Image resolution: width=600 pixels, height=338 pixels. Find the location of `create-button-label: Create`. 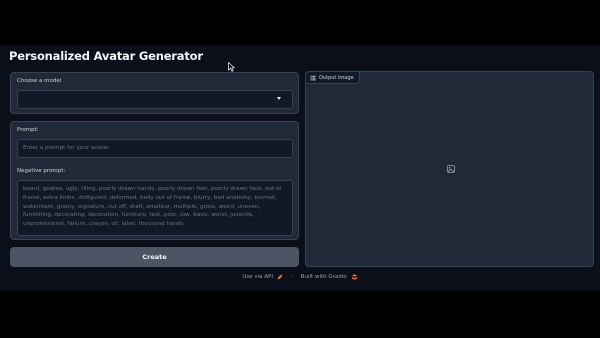

create-button-label: Create is located at coordinates (154, 257).